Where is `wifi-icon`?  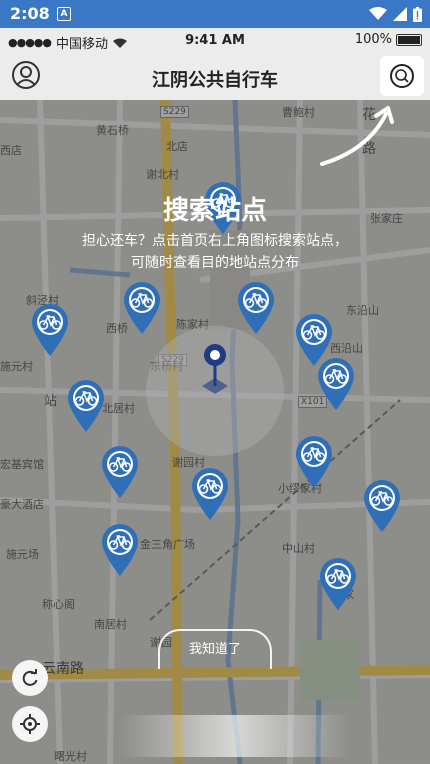 wifi-icon is located at coordinates (378, 13).